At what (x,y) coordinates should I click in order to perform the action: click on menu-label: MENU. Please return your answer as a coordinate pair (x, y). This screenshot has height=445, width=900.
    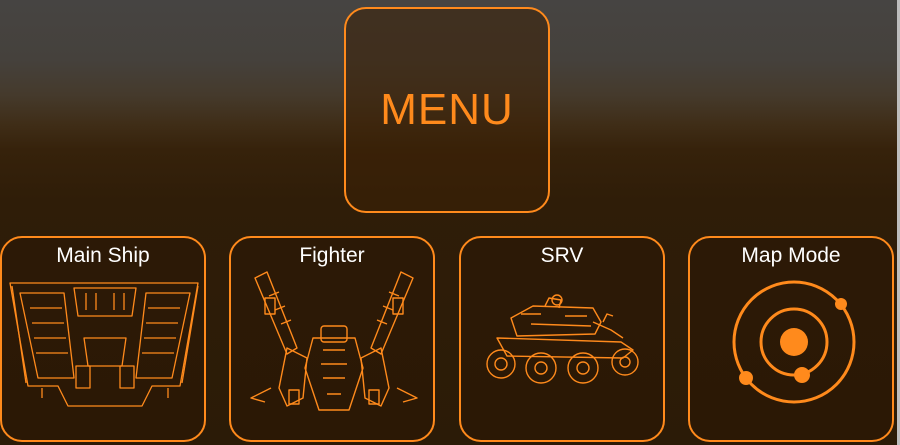
    Looking at the image, I should click on (447, 109).